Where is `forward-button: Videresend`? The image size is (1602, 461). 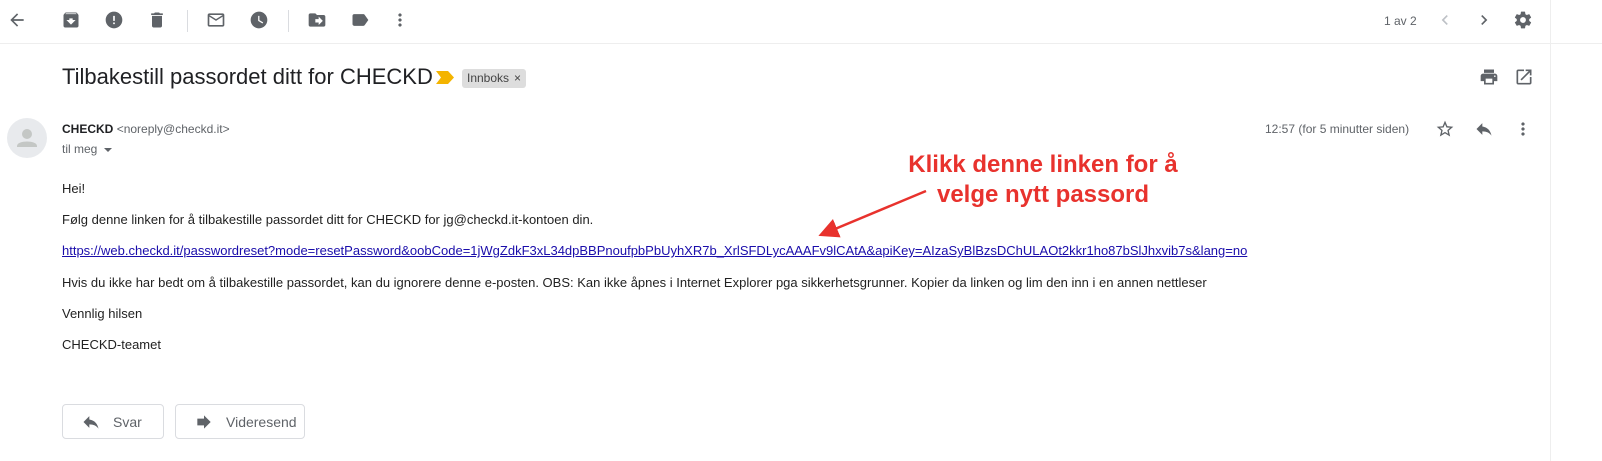
forward-button: Videresend is located at coordinates (240, 421).